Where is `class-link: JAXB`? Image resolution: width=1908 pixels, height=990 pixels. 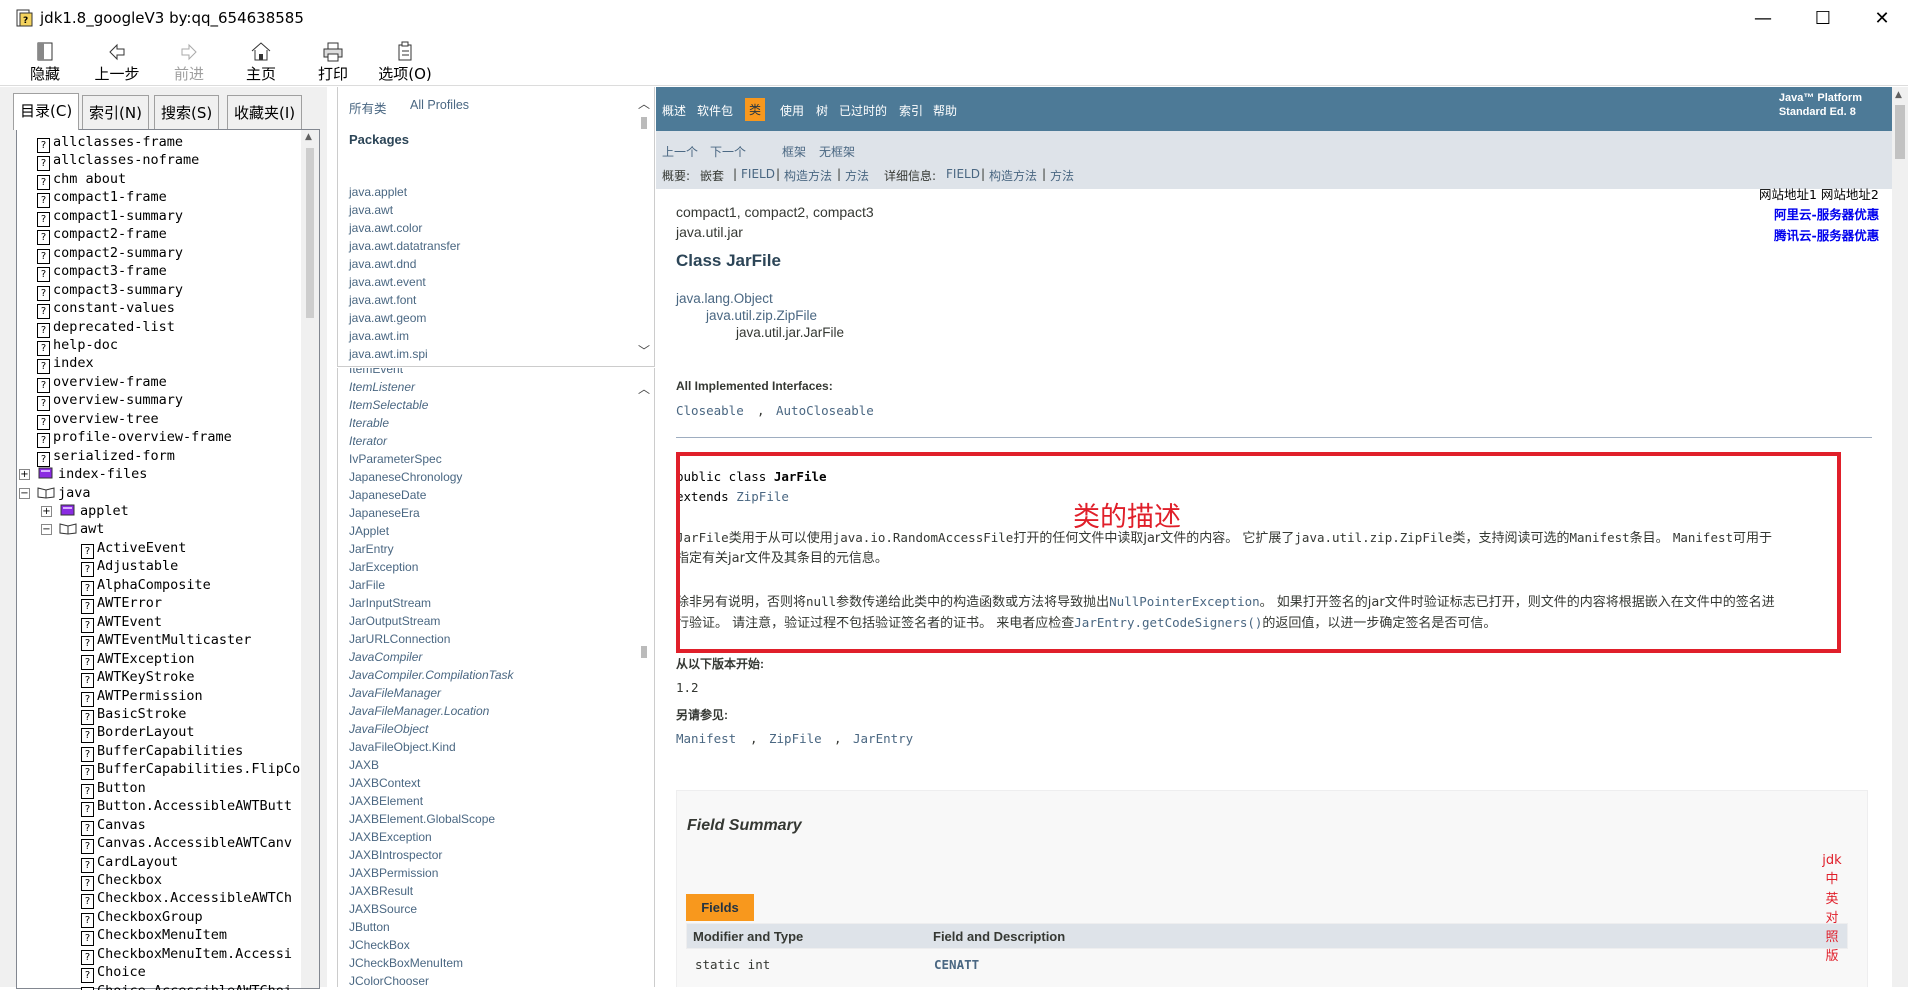
class-link: JAXB is located at coordinates (364, 765).